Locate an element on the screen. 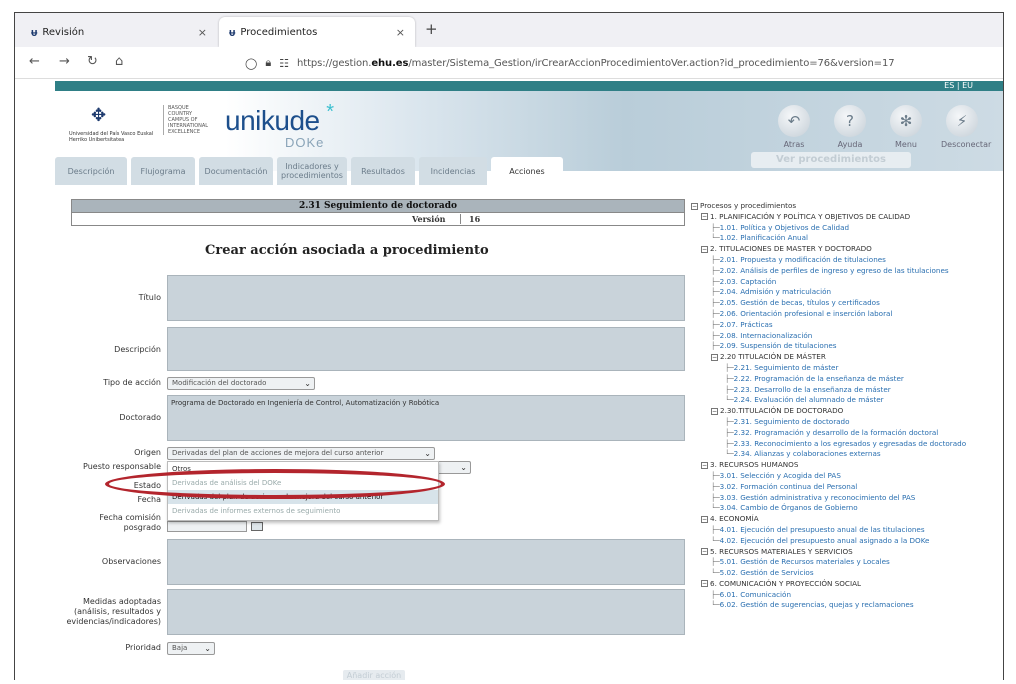 This screenshot has height=684, width=1016. tree-node: −3. RECURSOS HUMANOS is located at coordinates (847, 465).